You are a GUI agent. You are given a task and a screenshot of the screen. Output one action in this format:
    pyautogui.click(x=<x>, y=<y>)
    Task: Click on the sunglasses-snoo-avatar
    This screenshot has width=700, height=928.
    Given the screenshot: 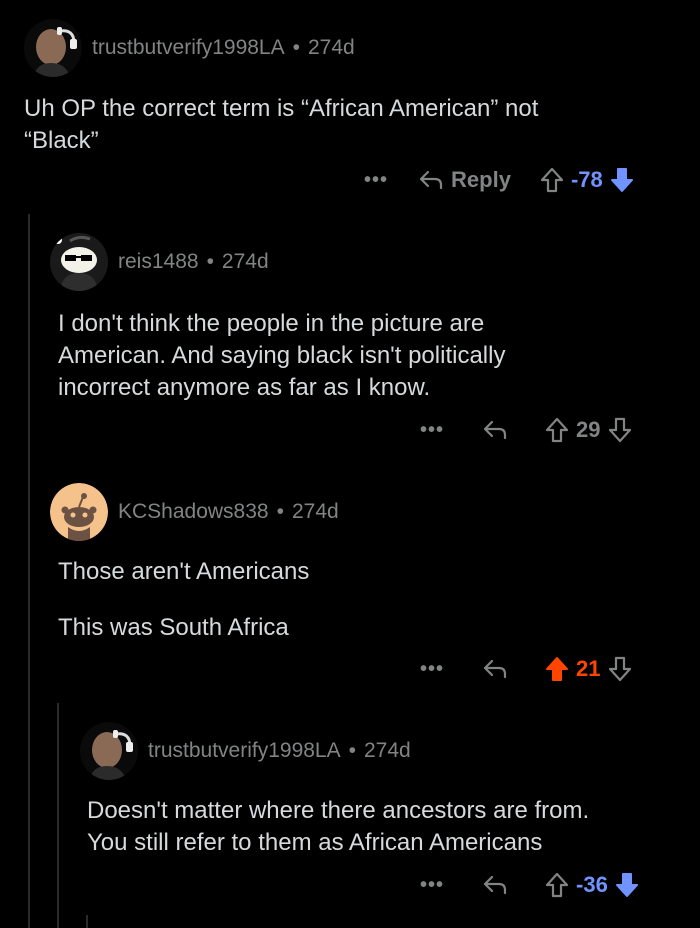 What is the action you would take?
    pyautogui.click(x=79, y=262)
    